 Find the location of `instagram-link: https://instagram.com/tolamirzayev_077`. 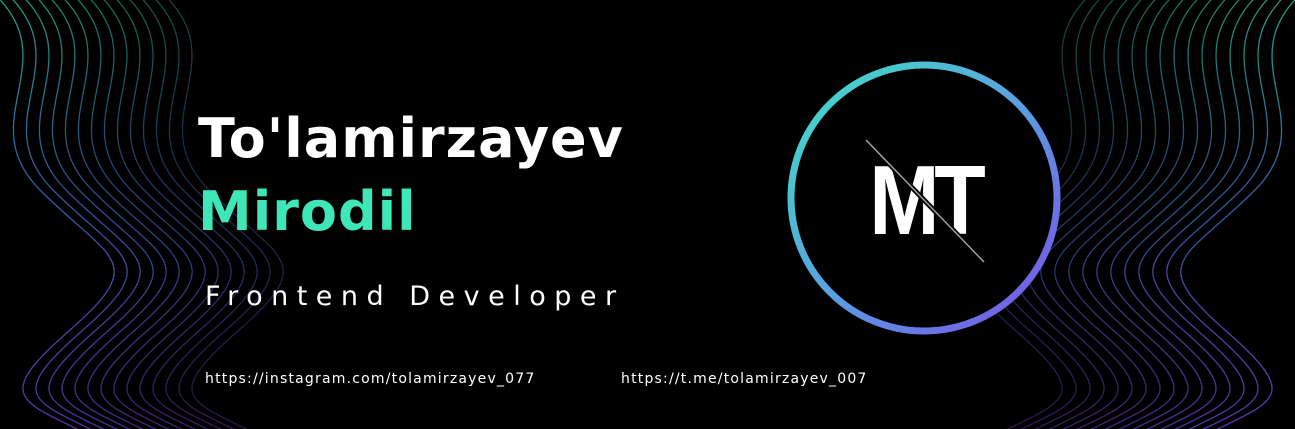

instagram-link: https://instagram.com/tolamirzayev_077 is located at coordinates (370, 379).